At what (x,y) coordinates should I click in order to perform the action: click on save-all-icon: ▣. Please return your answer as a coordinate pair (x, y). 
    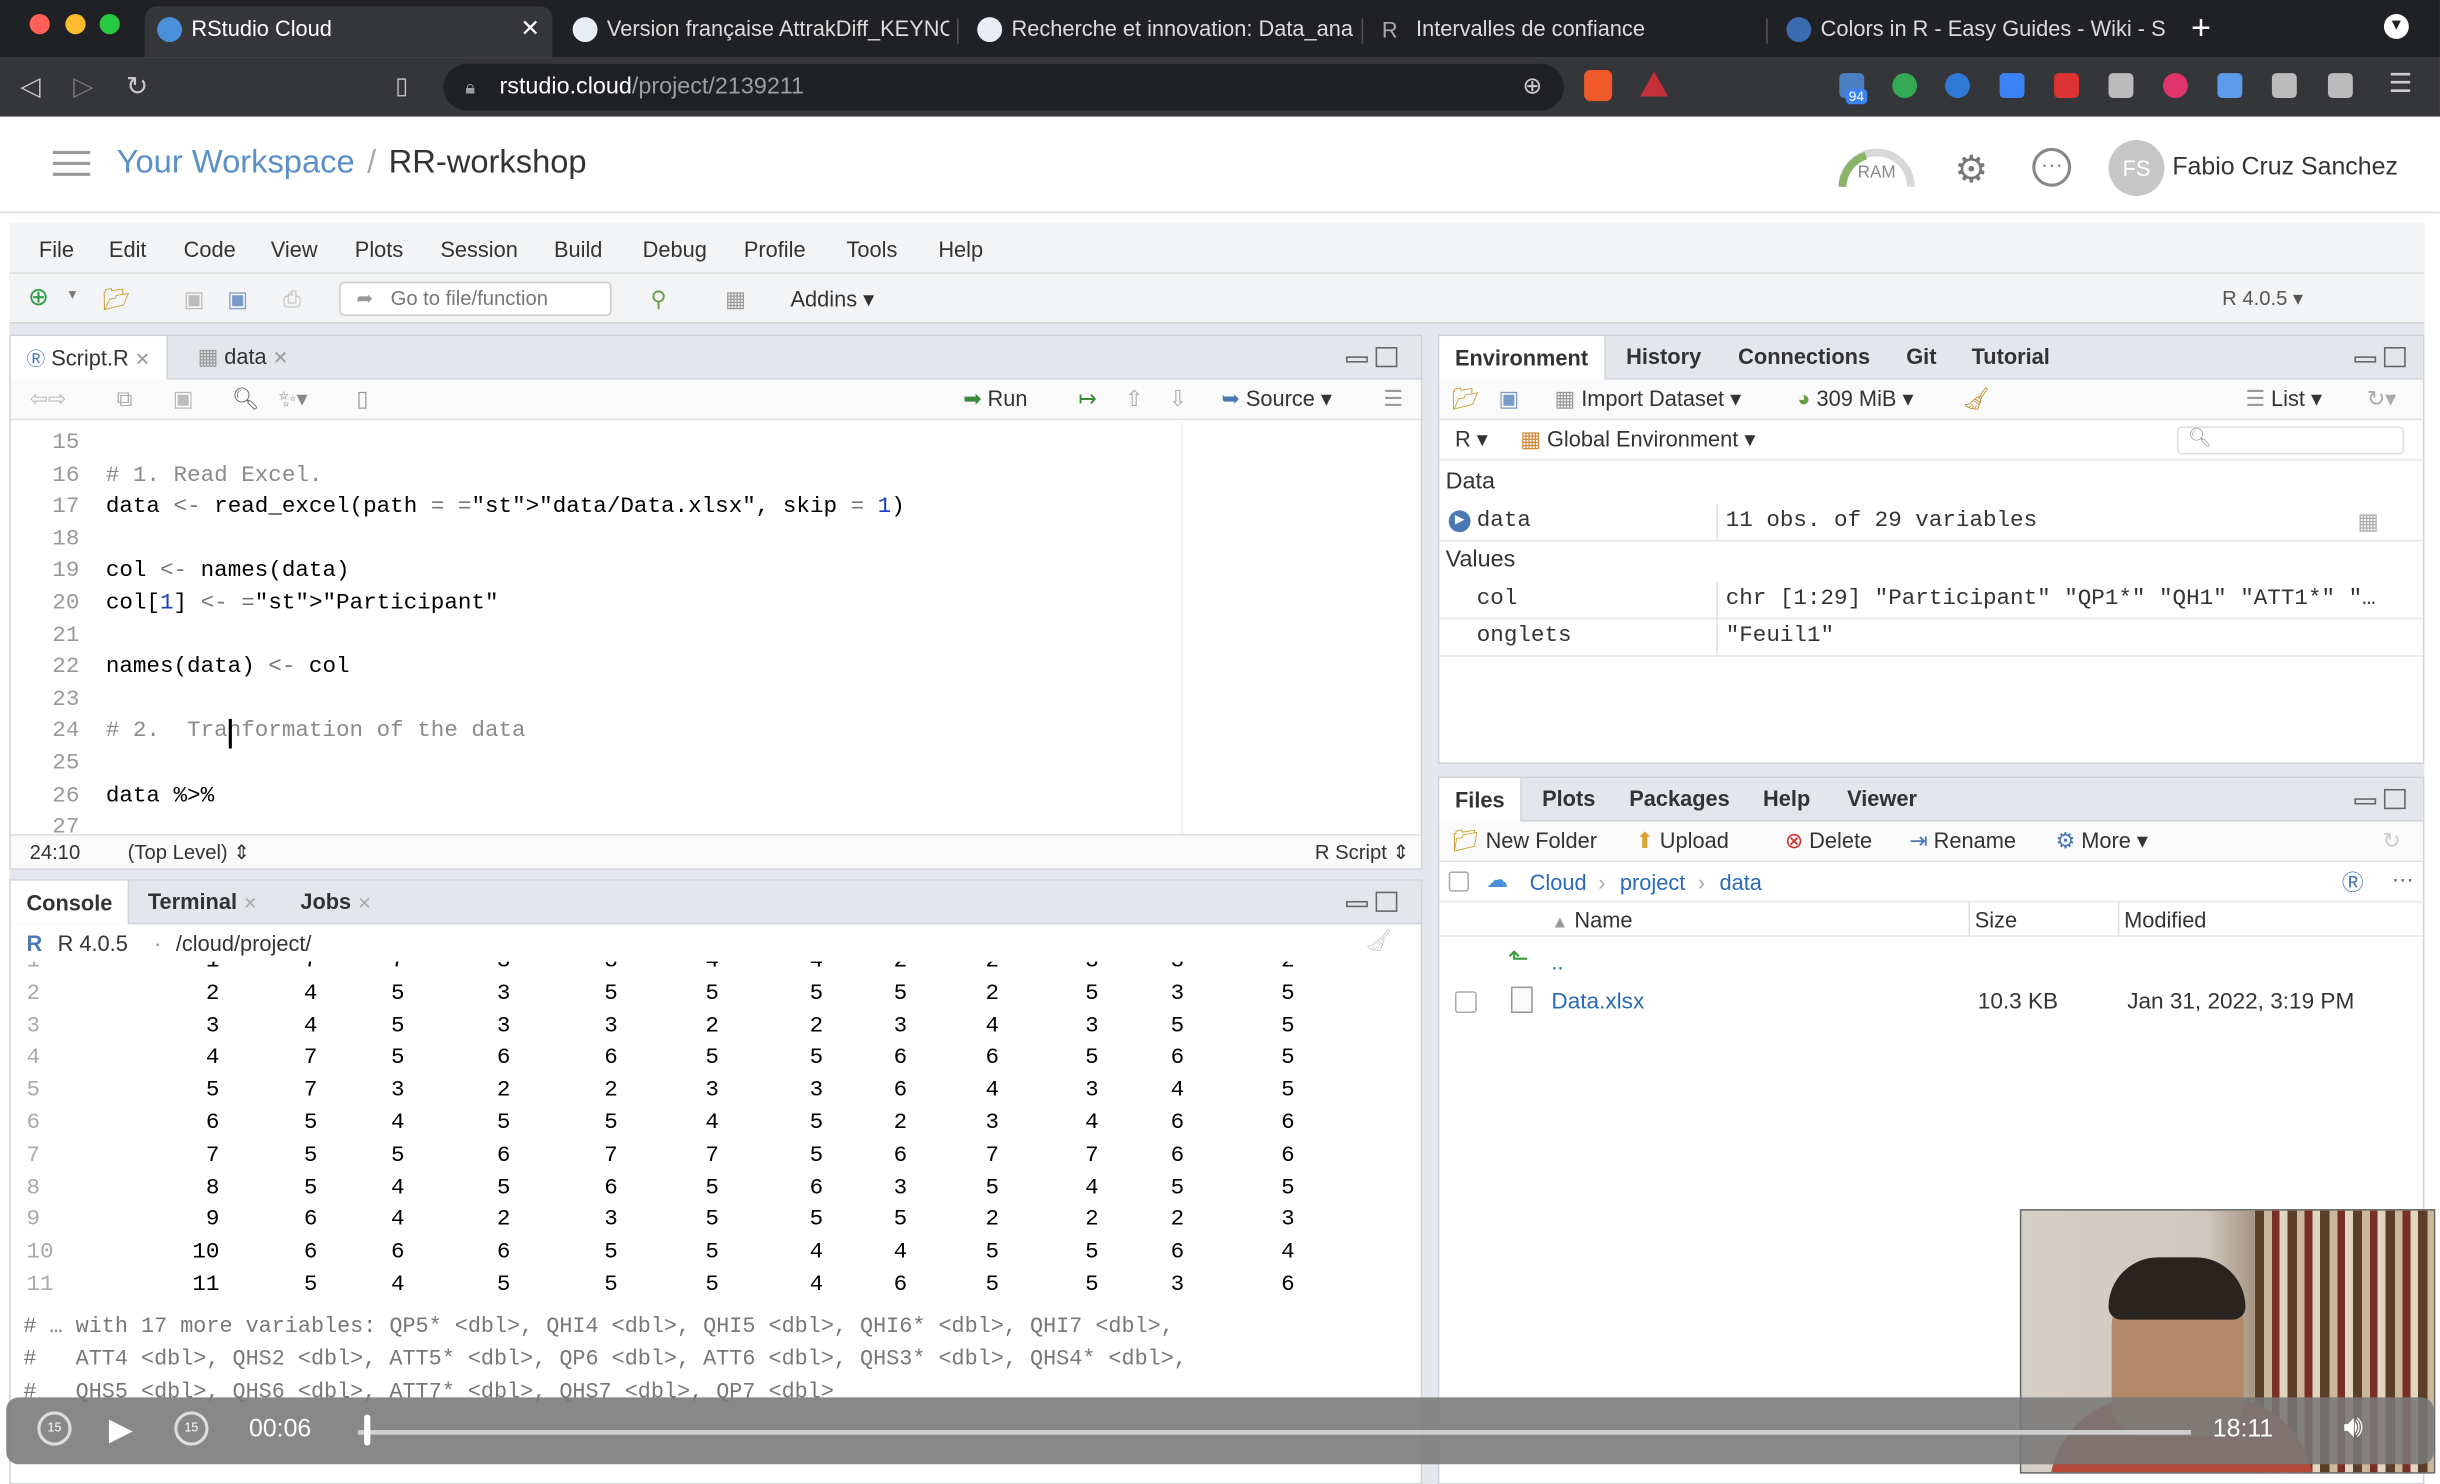
    Looking at the image, I should click on (237, 299).